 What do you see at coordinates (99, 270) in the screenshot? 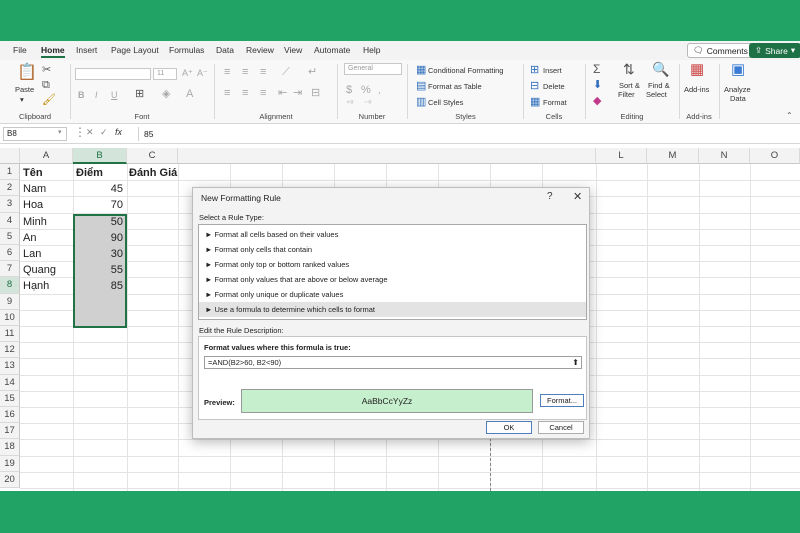
I see `score-cell: 55` at bounding box center [99, 270].